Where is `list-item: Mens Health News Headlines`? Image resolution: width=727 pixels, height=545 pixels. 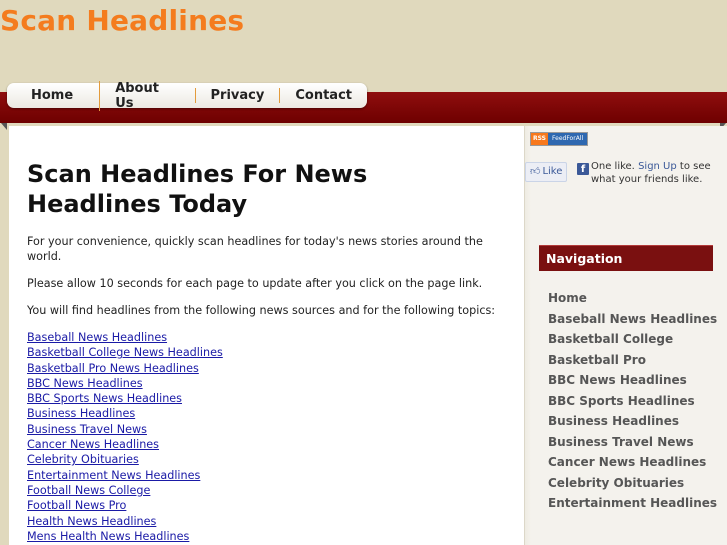 list-item: Mens Health News Headlines is located at coordinates (125, 536).